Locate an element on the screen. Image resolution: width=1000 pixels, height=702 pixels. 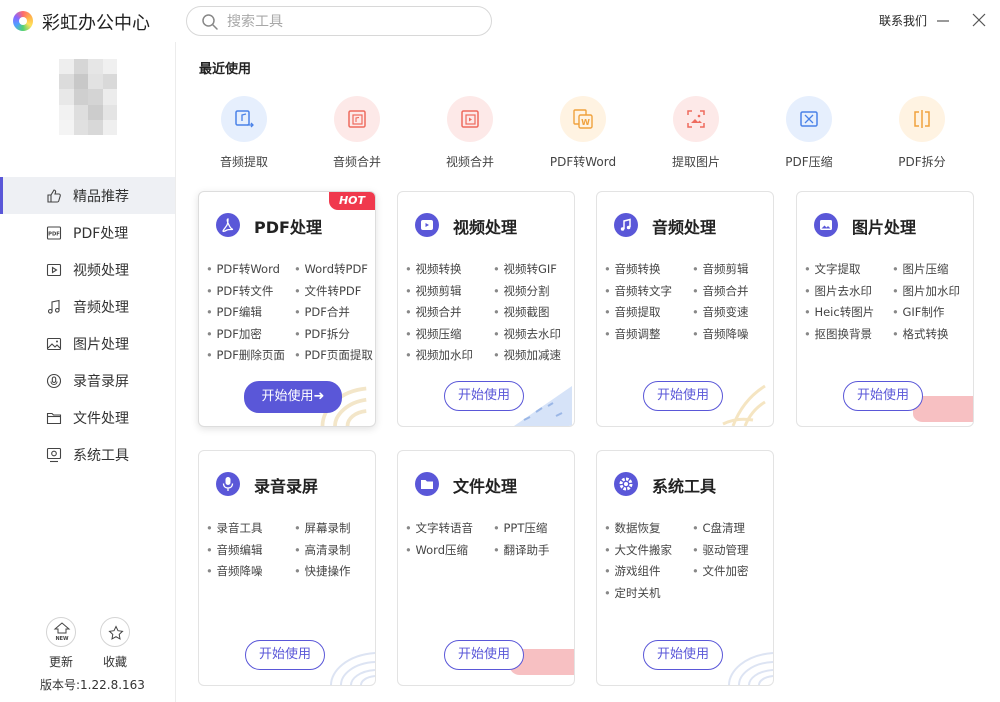
recent-item-extract-image: 提取图片 is located at coordinates (696, 133).